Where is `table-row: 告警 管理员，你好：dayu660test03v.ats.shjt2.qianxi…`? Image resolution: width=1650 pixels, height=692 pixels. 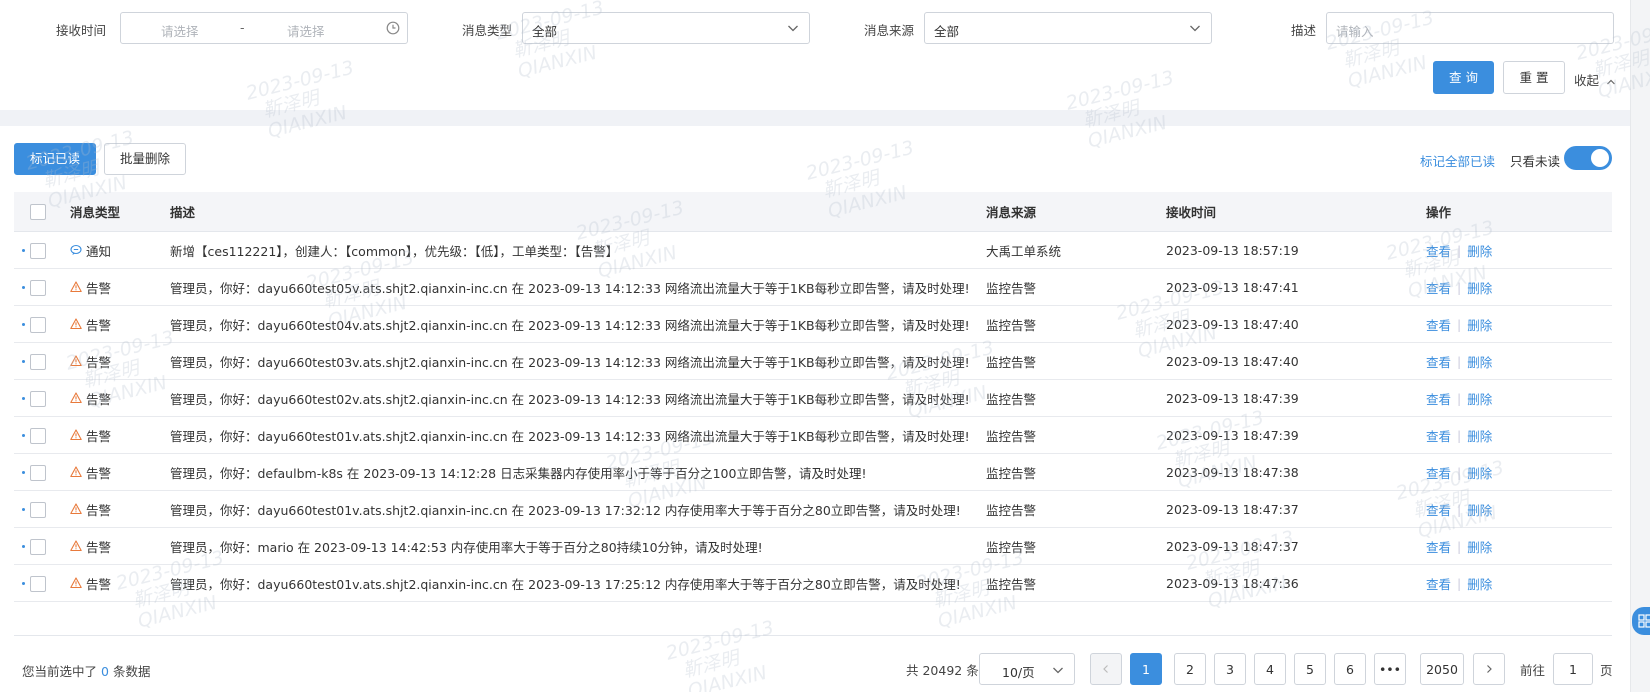
table-row: 告警 管理员，你好：dayu660test03v.ats.shjt2.qianxi… is located at coordinates (813, 361).